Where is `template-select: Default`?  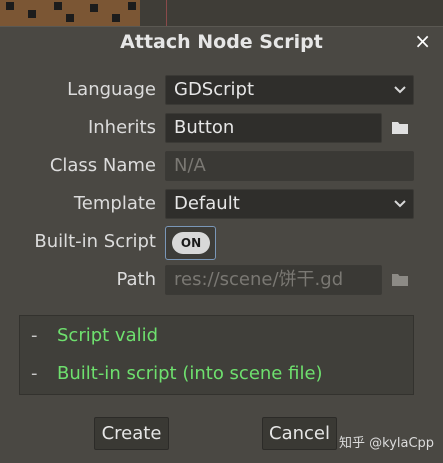 template-select: Default is located at coordinates (289, 204).